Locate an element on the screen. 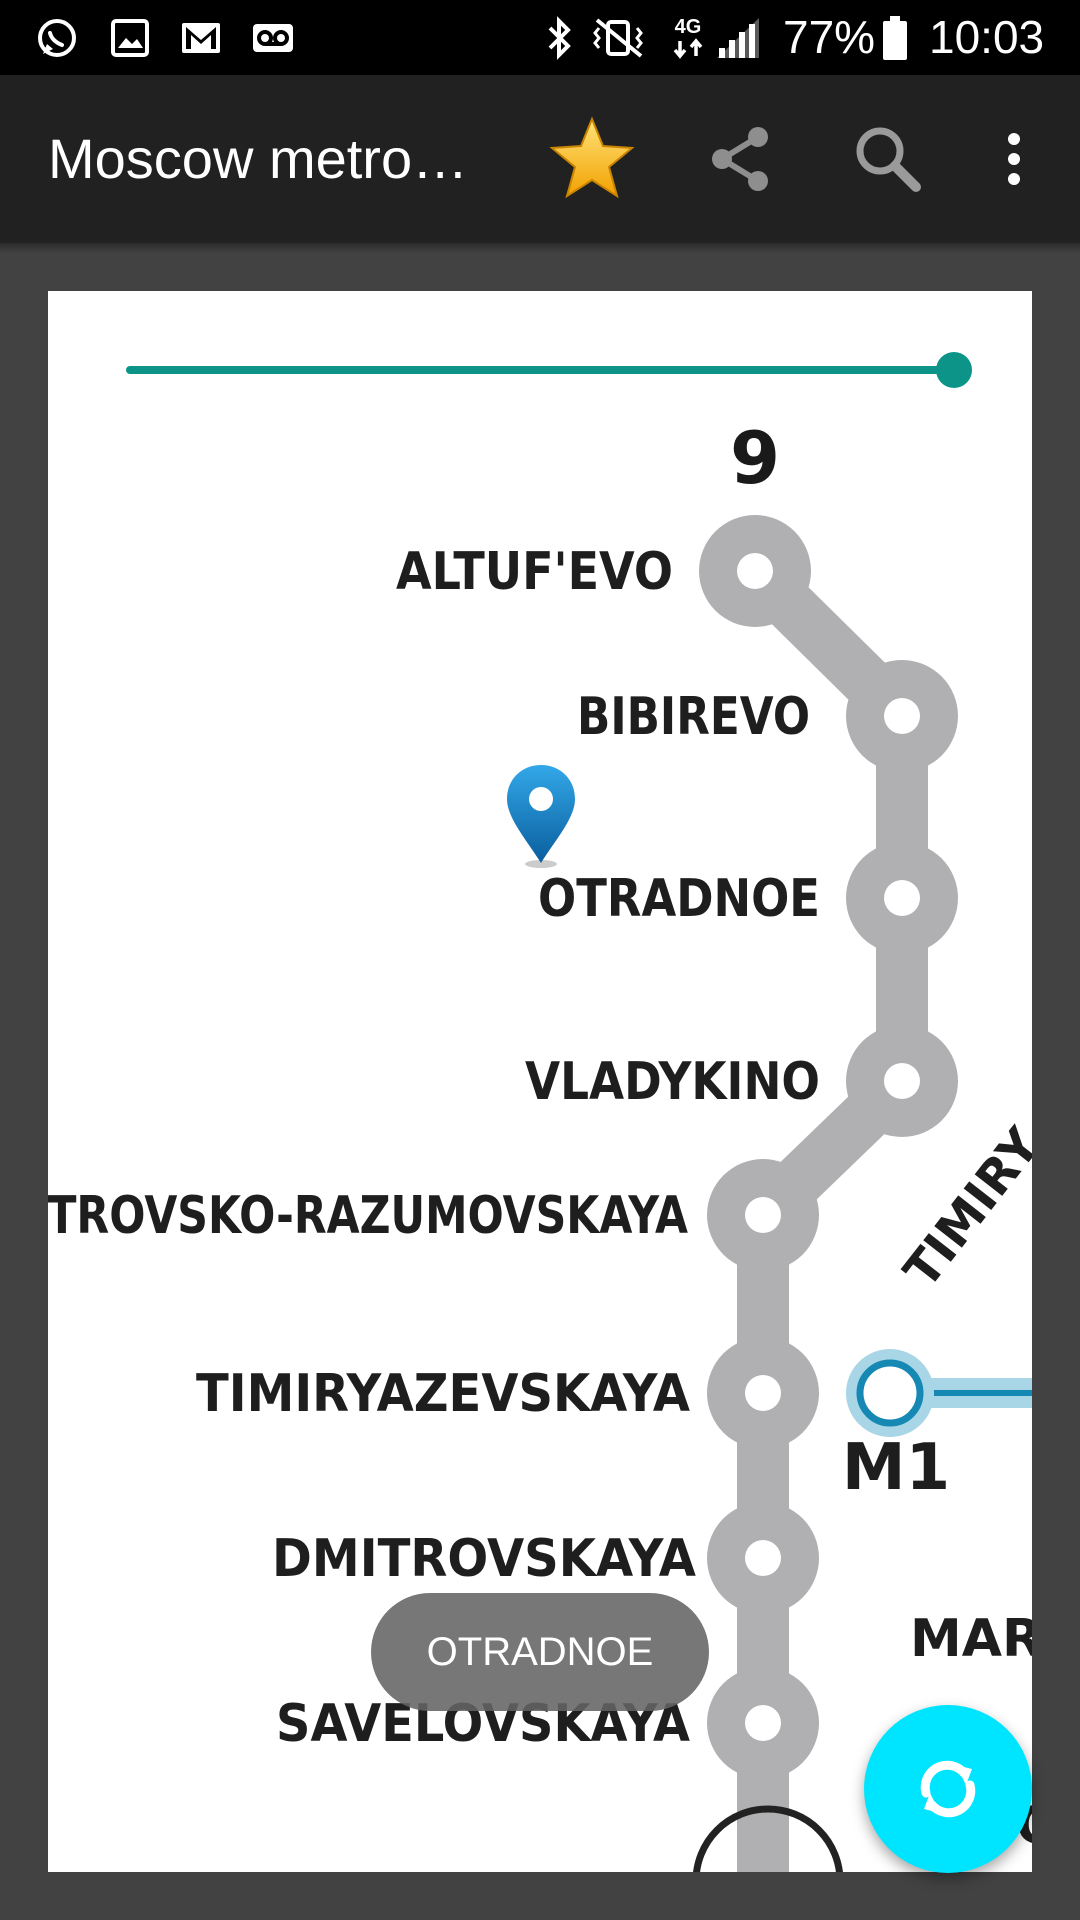 The image size is (1080, 1920). station-node-otradnoe is located at coordinates (902, 898).